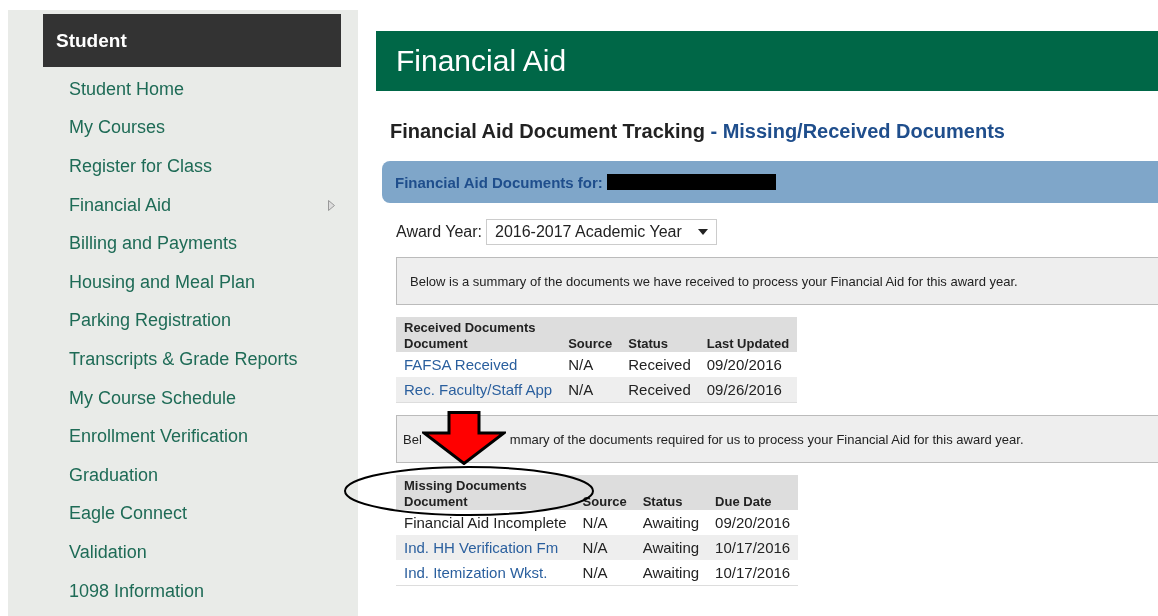  Describe the element at coordinates (127, 89) in the screenshot. I see `sidebar-link: Student Home` at that location.